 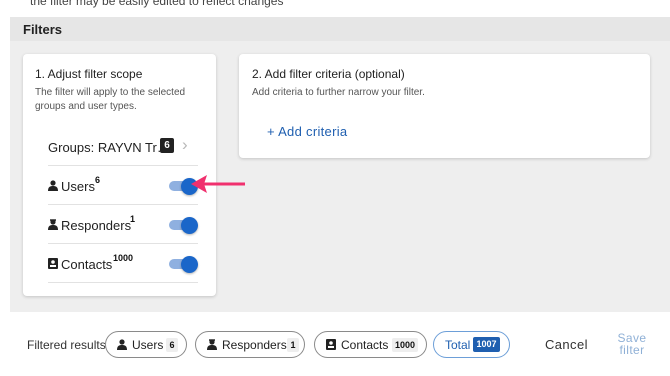 I want to click on result-pill-users: Users 6, so click(x=146, y=344).